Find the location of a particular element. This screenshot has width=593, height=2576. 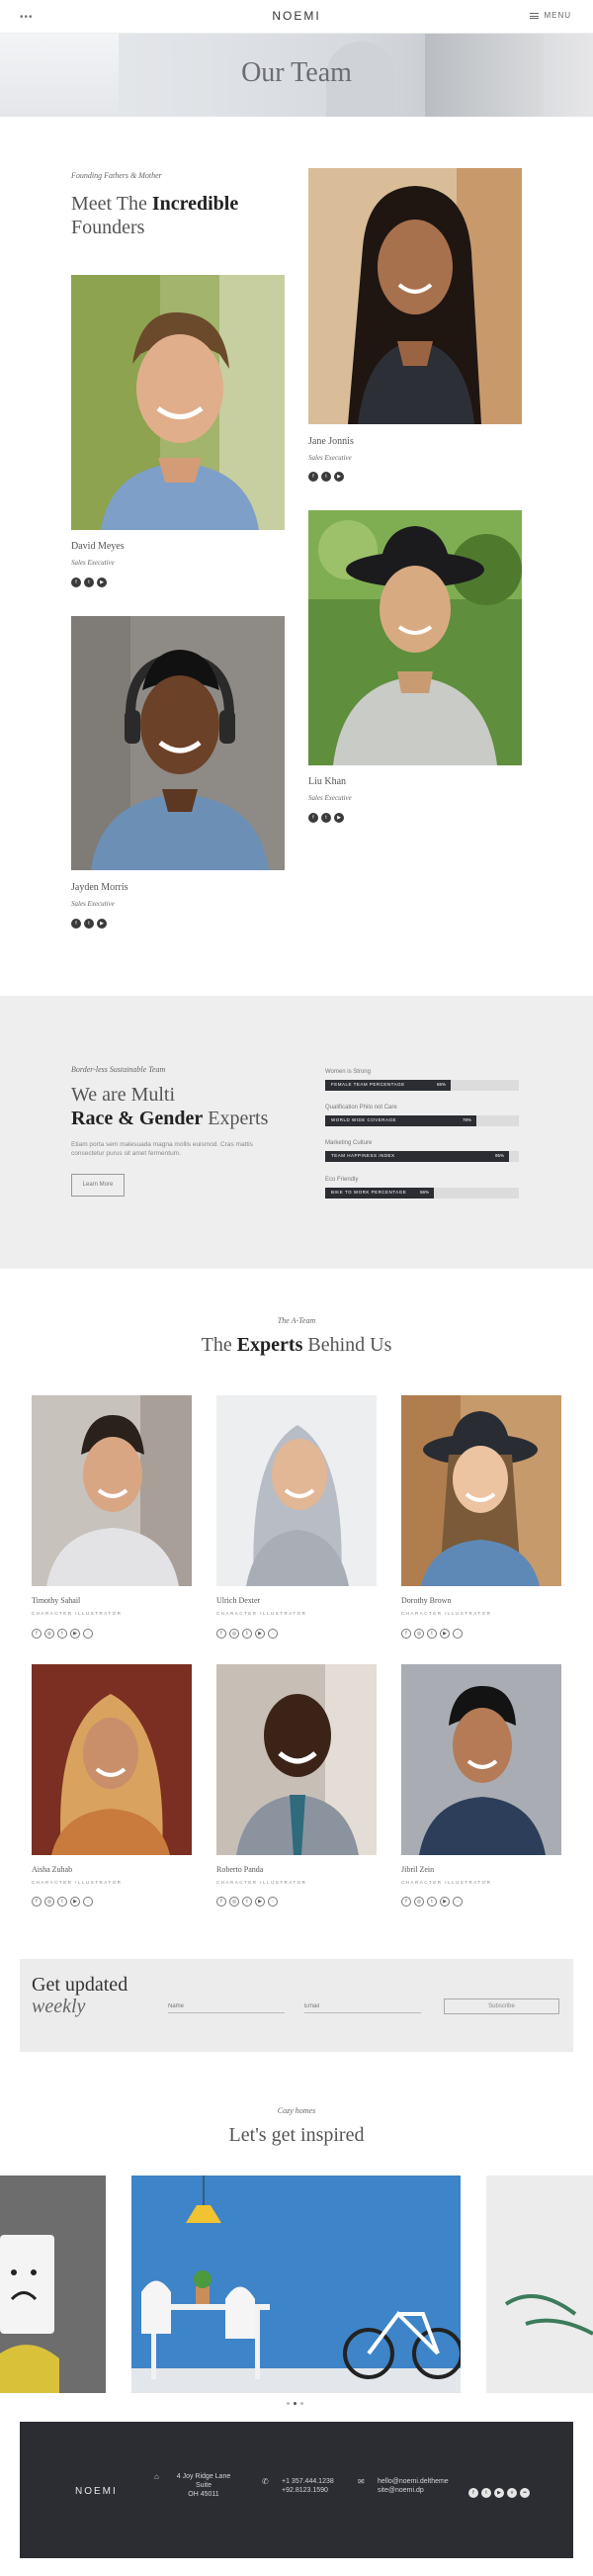

founders-heading: Meet The Incredible Founders is located at coordinates (155, 215).